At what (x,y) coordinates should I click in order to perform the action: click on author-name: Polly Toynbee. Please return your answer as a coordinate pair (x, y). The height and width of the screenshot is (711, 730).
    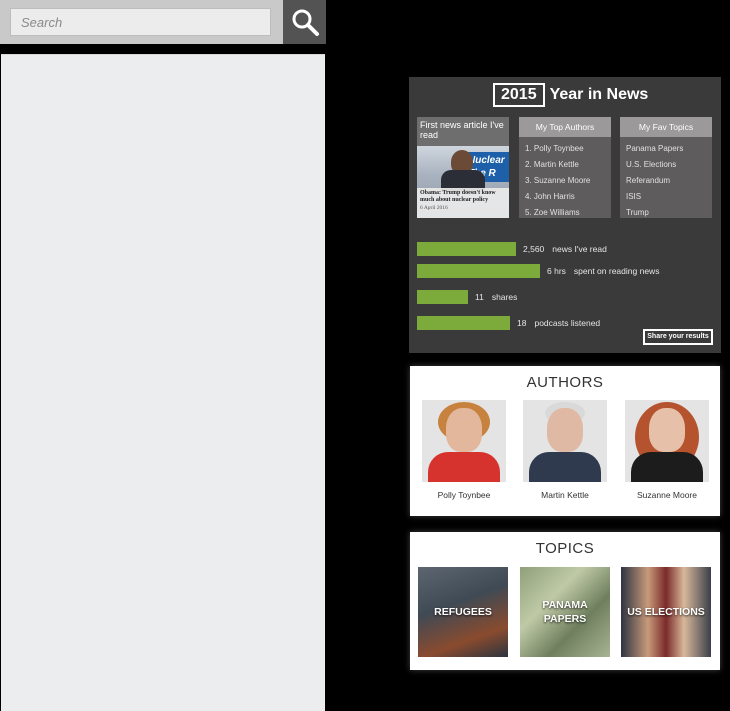
    Looking at the image, I should click on (464, 495).